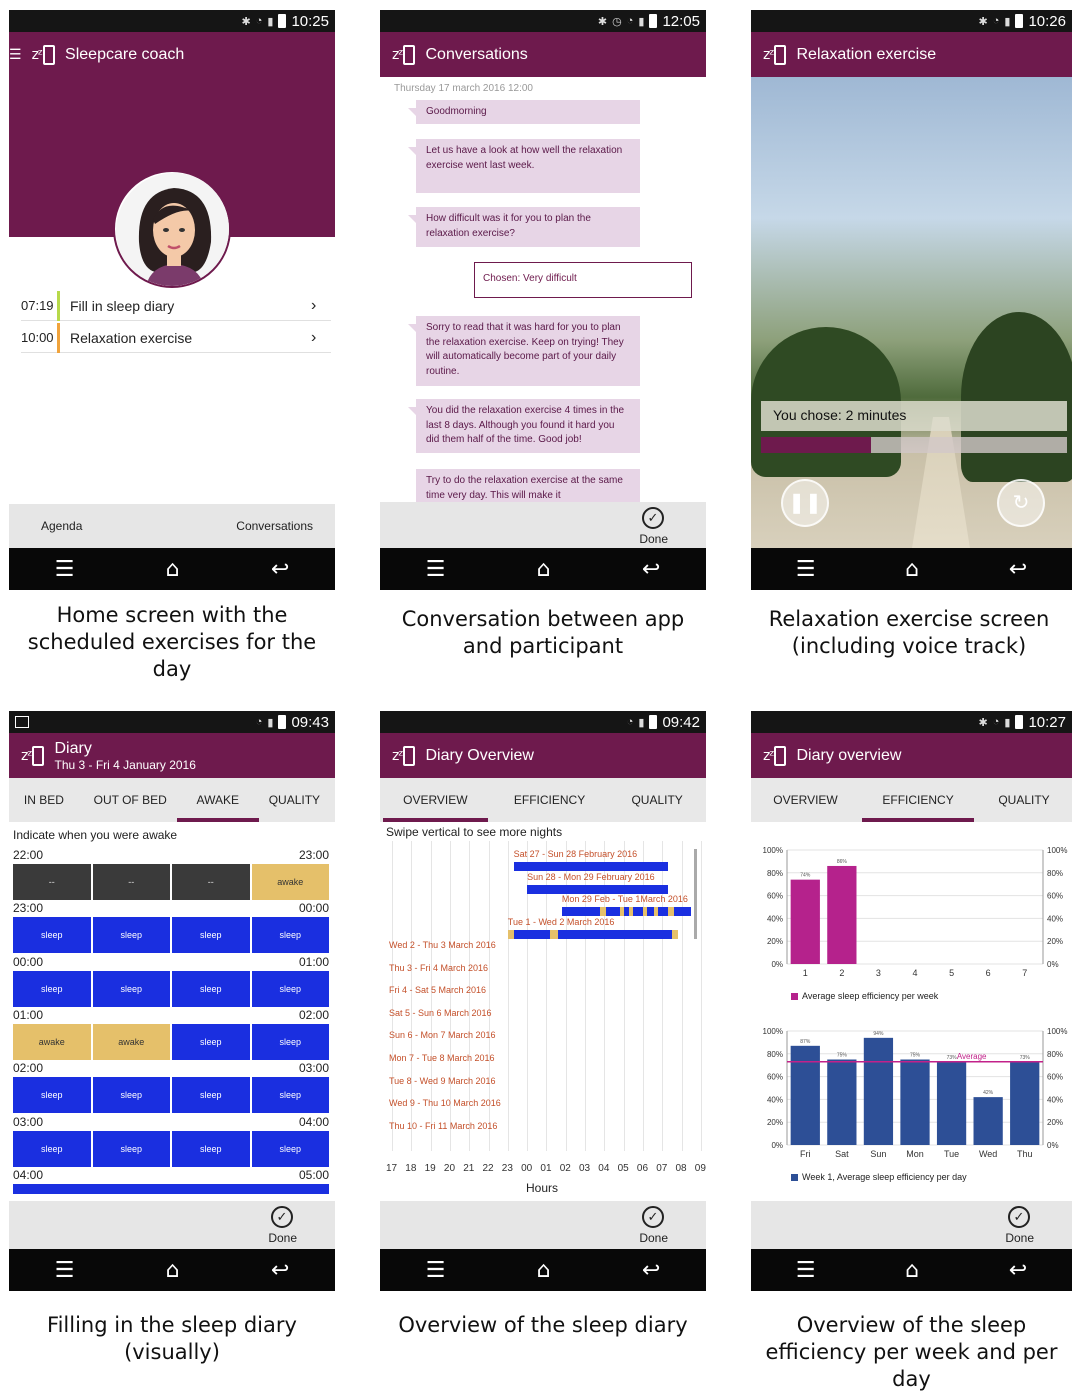 This screenshot has height=1393, width=1072. What do you see at coordinates (176, 305) in the screenshot?
I see `agenda-item-sleep-diary: 07:19 Fill in sleep diary ›` at bounding box center [176, 305].